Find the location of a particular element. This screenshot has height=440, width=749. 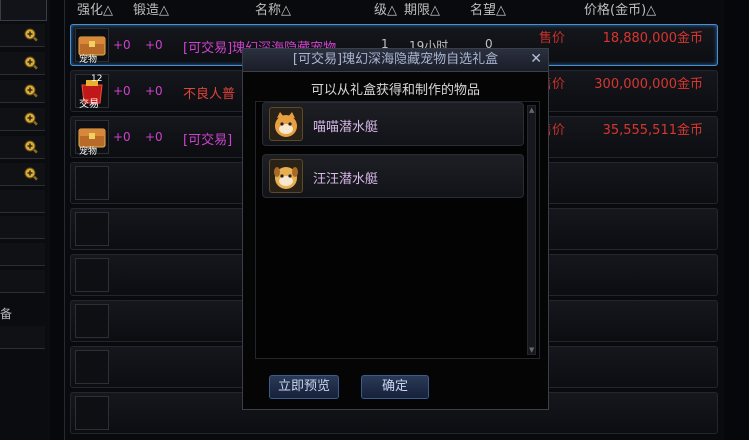

header-name: 名称△ is located at coordinates (273, 11).